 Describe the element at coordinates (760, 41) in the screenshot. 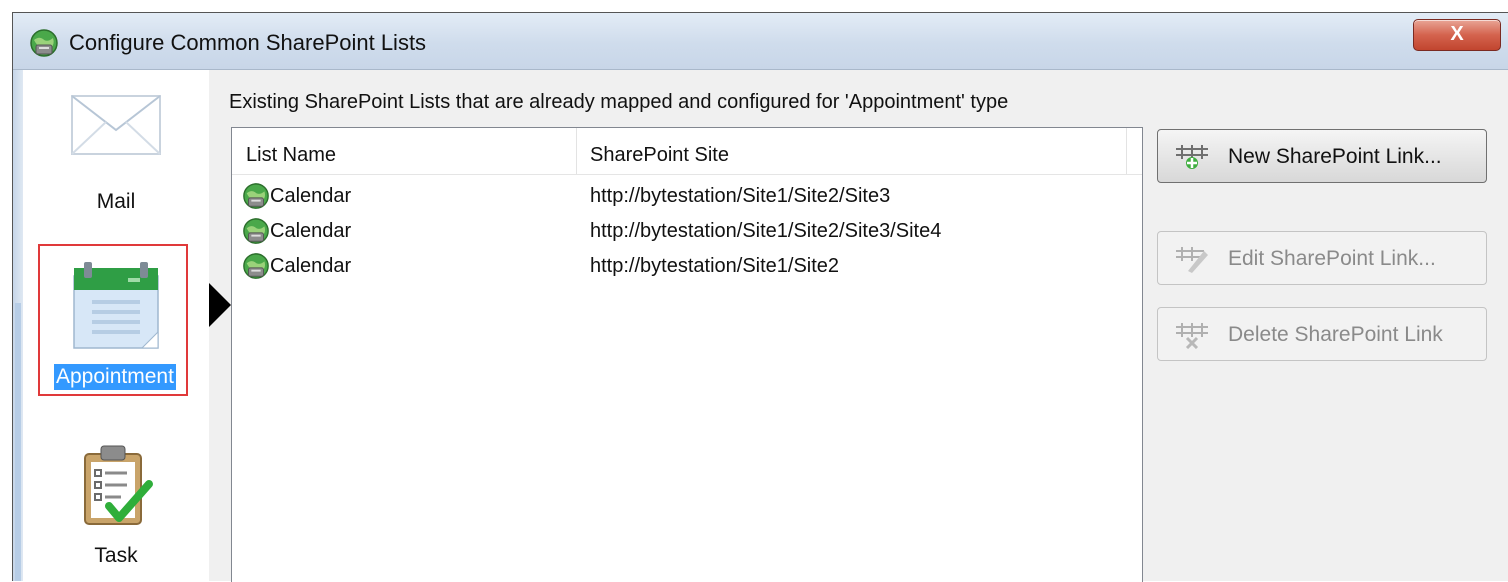

I see `title-bar: Configure Common SharePoint Lists X` at that location.